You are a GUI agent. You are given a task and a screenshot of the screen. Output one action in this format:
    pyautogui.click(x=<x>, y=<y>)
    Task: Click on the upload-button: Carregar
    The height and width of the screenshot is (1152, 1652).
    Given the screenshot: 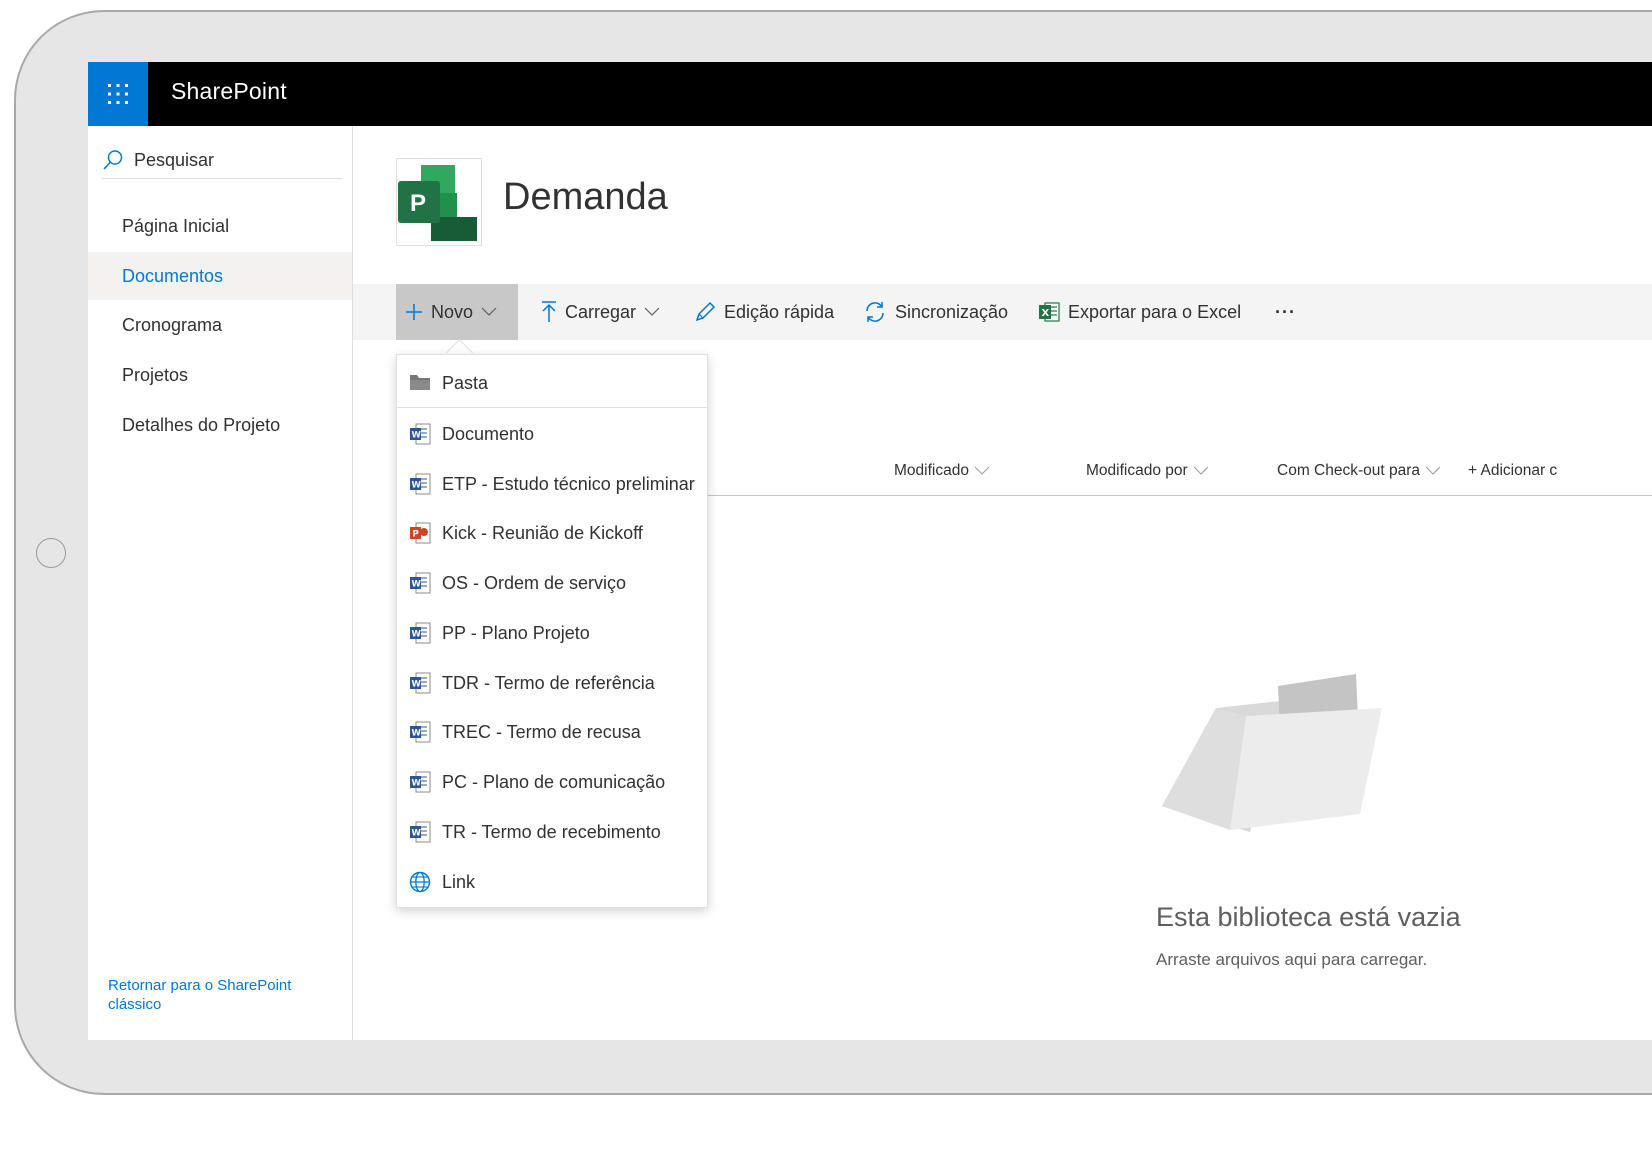 What is the action you would take?
    pyautogui.click(x=600, y=312)
    